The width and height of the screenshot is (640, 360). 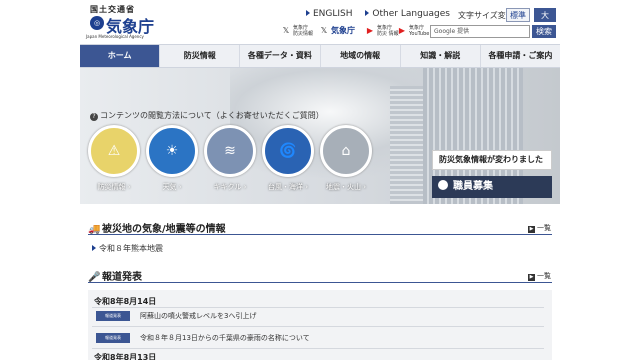 I want to click on person-icon, so click(x=443, y=185).